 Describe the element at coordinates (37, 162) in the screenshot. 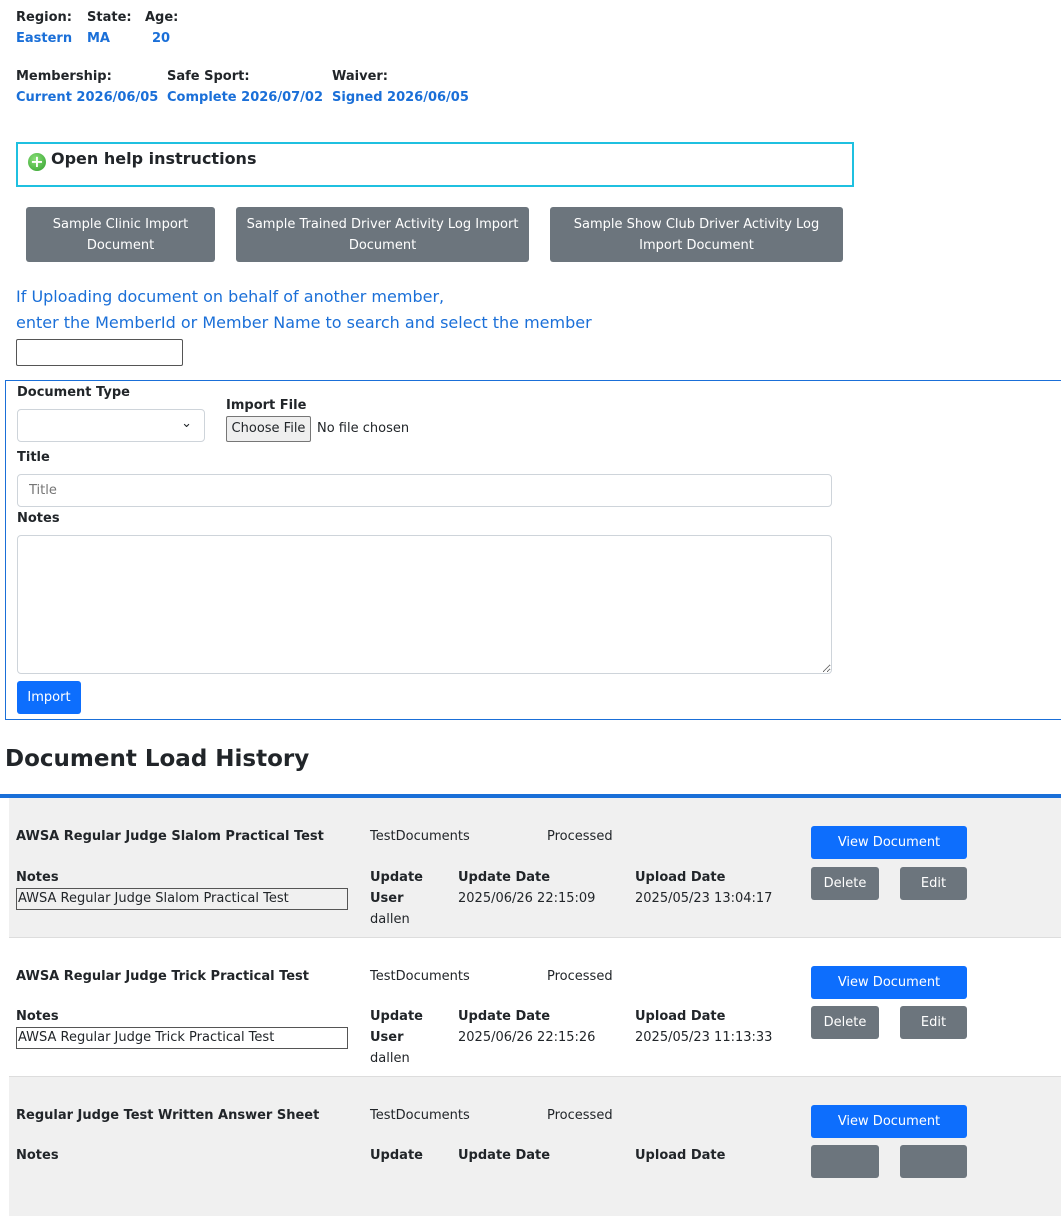

I see `plus-circle-icon: +` at that location.